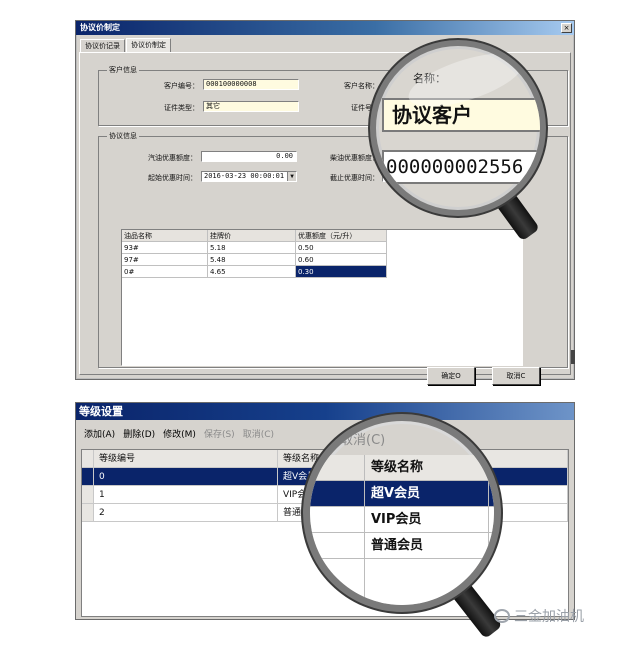  Describe the element at coordinates (165, 272) in the screenshot. I see `table-cell: 0#` at that location.